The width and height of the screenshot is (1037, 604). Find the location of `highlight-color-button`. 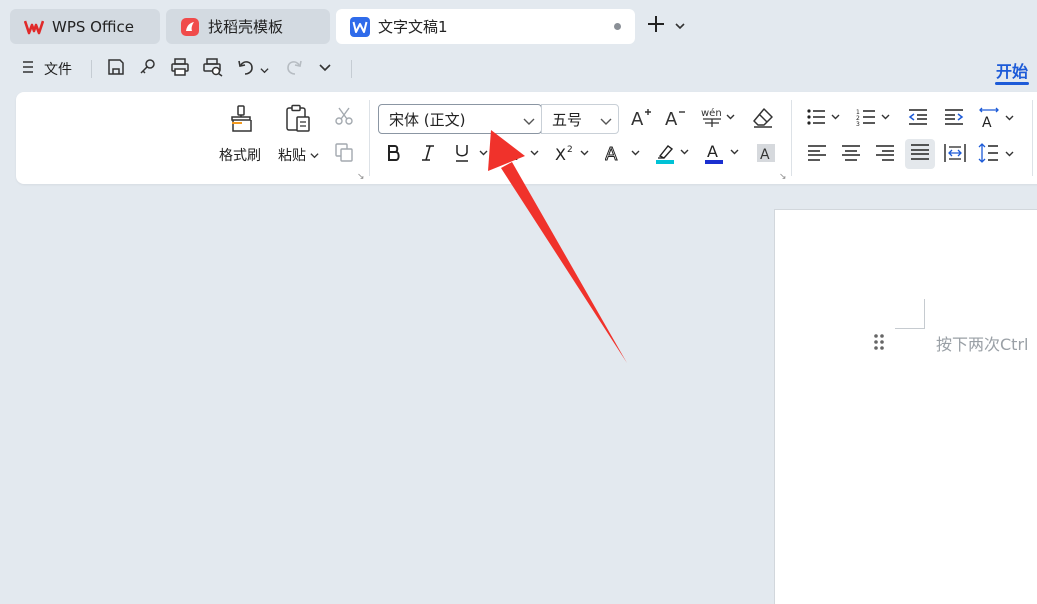

highlight-color-button is located at coordinates (673, 155).